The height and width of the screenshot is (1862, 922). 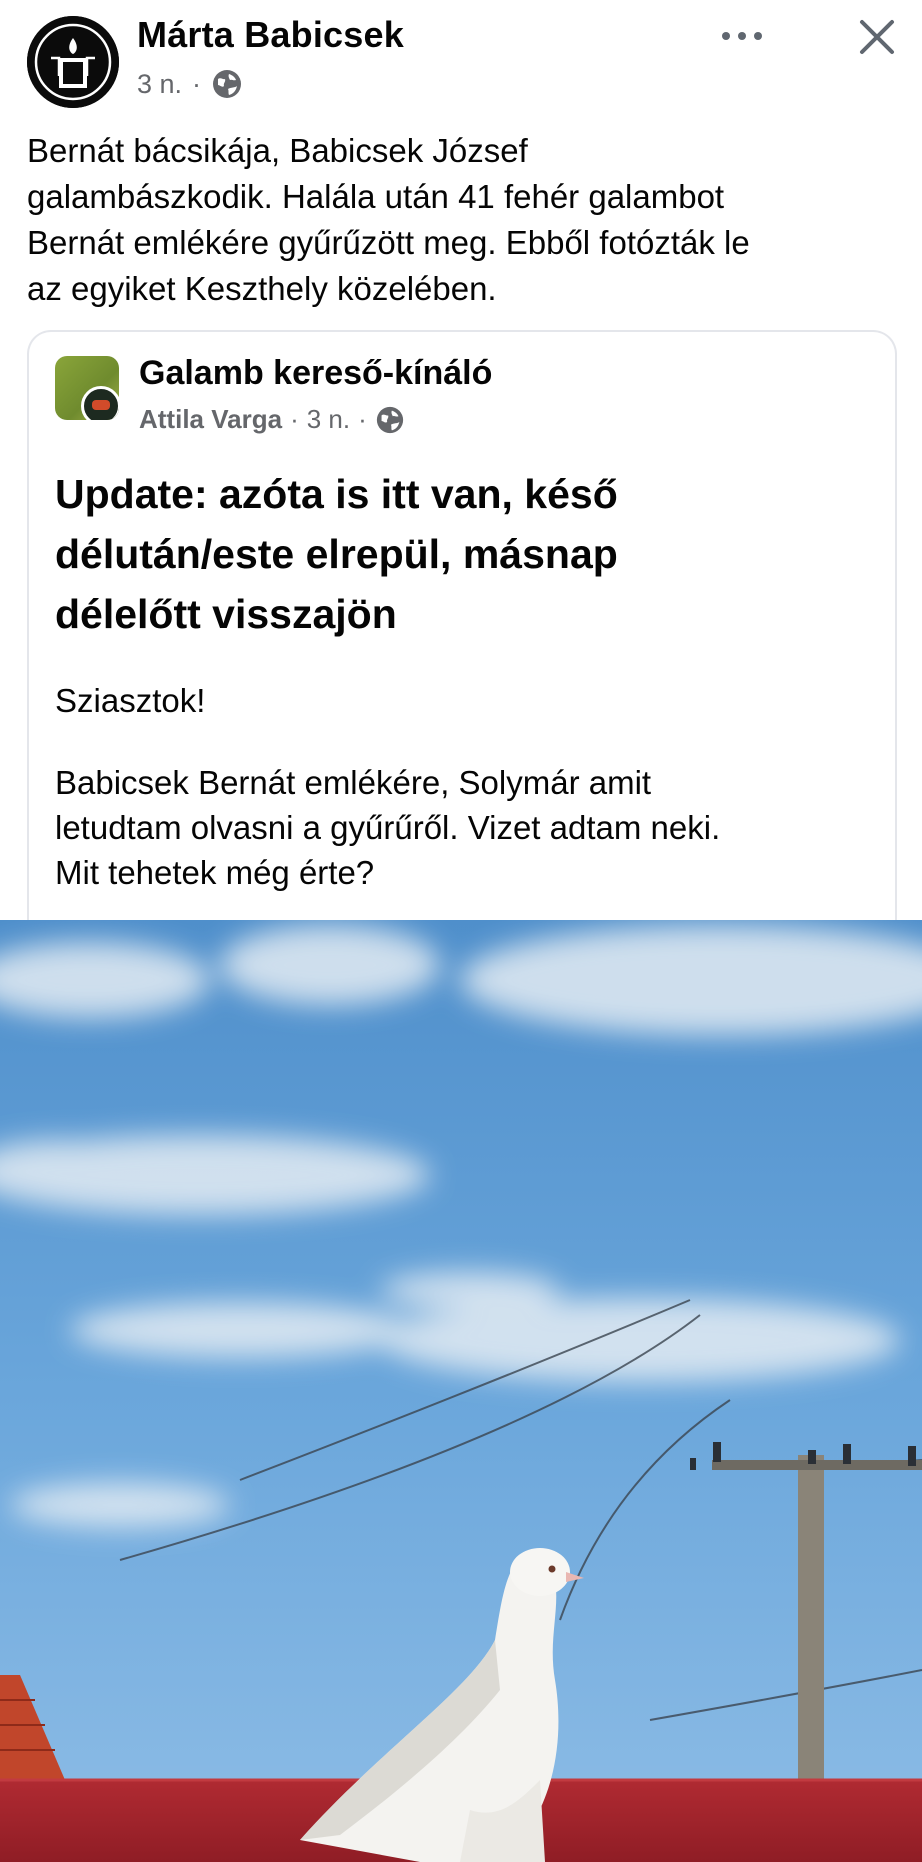 What do you see at coordinates (262, 288) in the screenshot?
I see `post-text-line: az egyiket Keszthely közelében.` at bounding box center [262, 288].